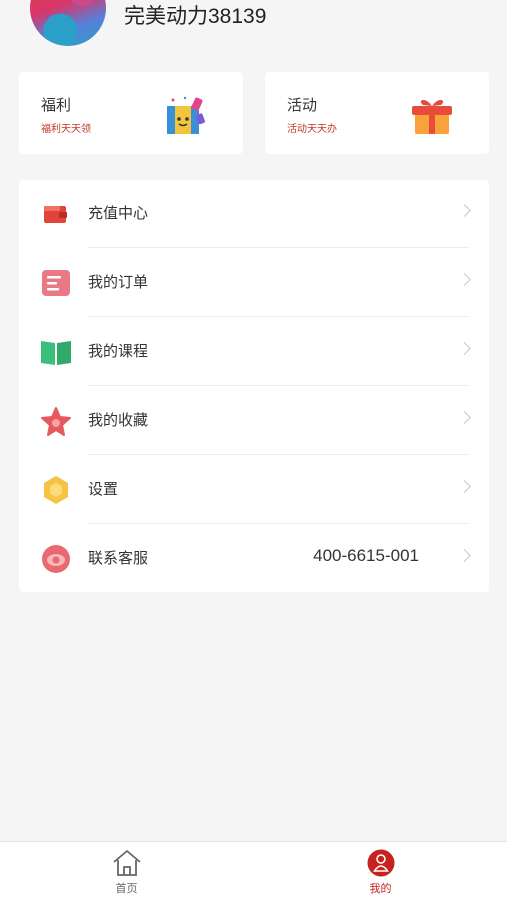 The height and width of the screenshot is (900, 507). What do you see at coordinates (366, 556) in the screenshot?
I see `phone-number: 400-6615-001` at bounding box center [366, 556].